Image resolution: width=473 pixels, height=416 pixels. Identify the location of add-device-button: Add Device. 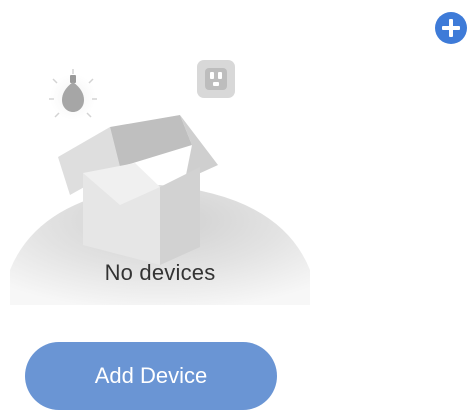
(151, 376).